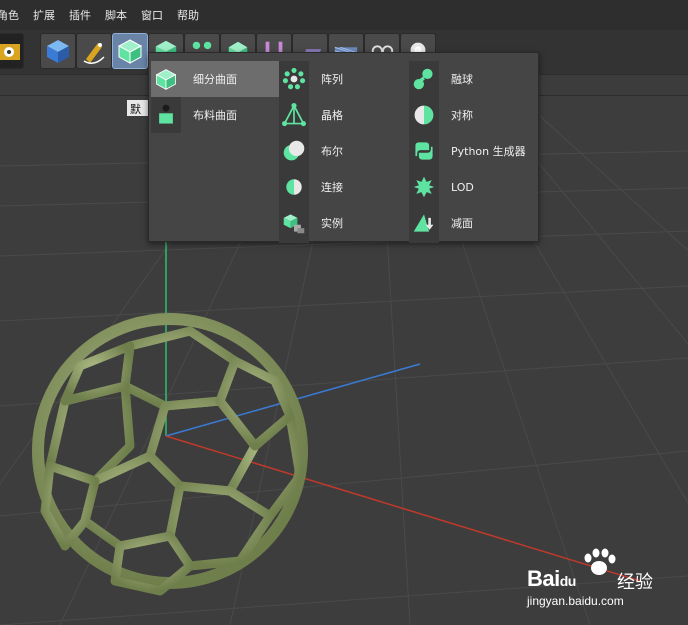 Image resolution: width=688 pixels, height=625 pixels. Describe the element at coordinates (474, 223) in the screenshot. I see `menu-item-polygon-reduction: 减面` at that location.